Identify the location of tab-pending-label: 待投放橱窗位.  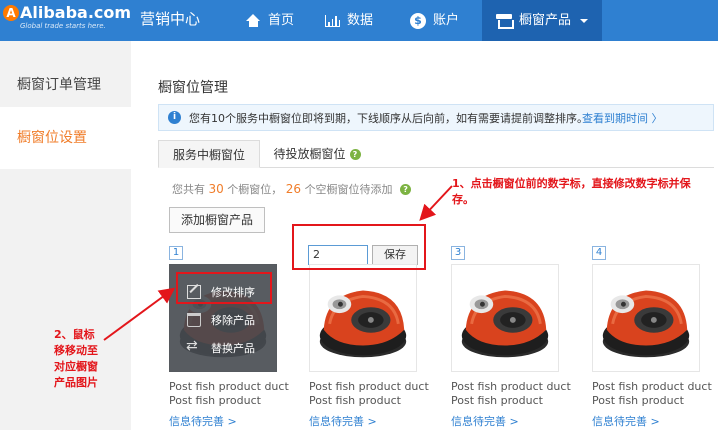
(309, 154).